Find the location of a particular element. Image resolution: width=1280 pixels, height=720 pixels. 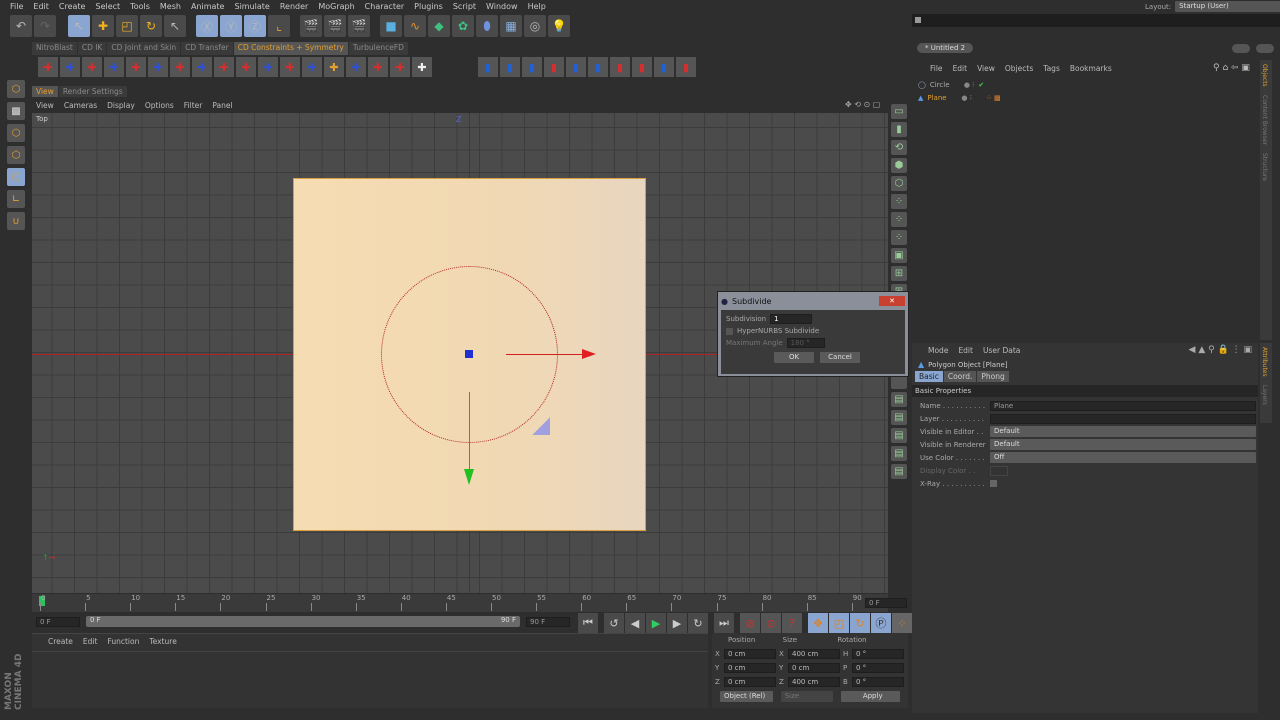

undo-icon: ↶ is located at coordinates (21, 26).